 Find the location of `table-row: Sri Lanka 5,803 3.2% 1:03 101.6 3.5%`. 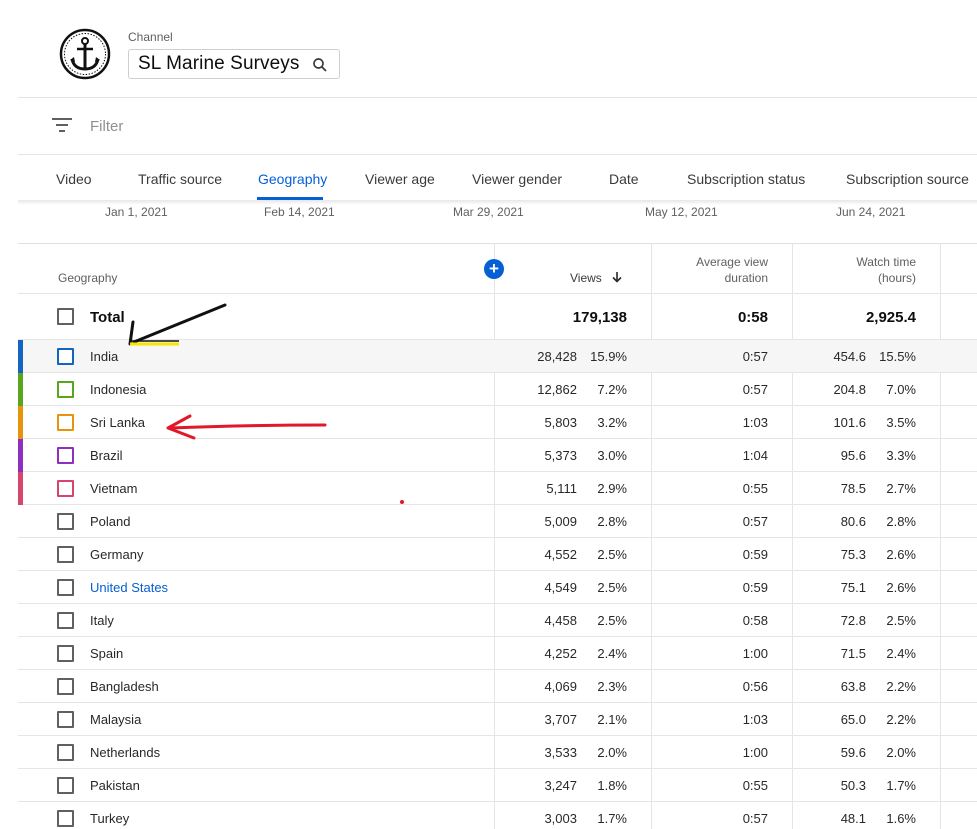

table-row: Sri Lanka 5,803 3.2% 1:03 101.6 3.5% is located at coordinates (497, 422).